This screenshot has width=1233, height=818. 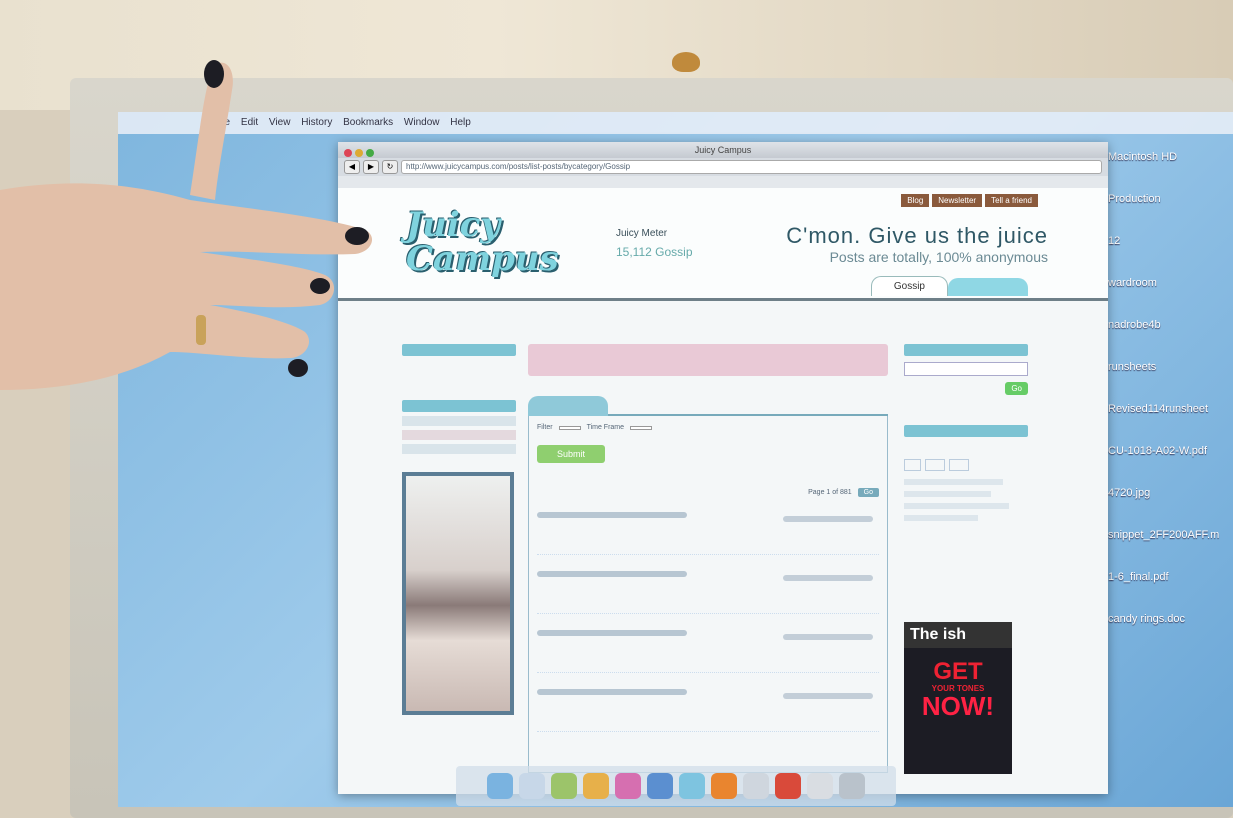 I want to click on time-frame-select, so click(x=641, y=427).